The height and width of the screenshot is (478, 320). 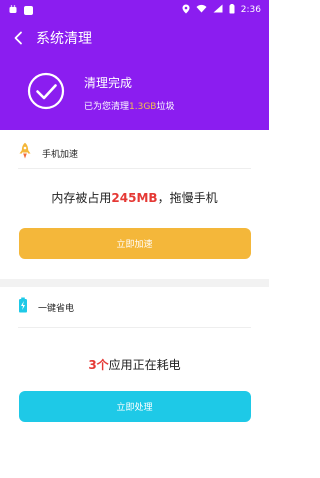 I want to click on clean-result-banner: 清理完成 已为您清理1.3GB垃圾, so click(x=134, y=93).